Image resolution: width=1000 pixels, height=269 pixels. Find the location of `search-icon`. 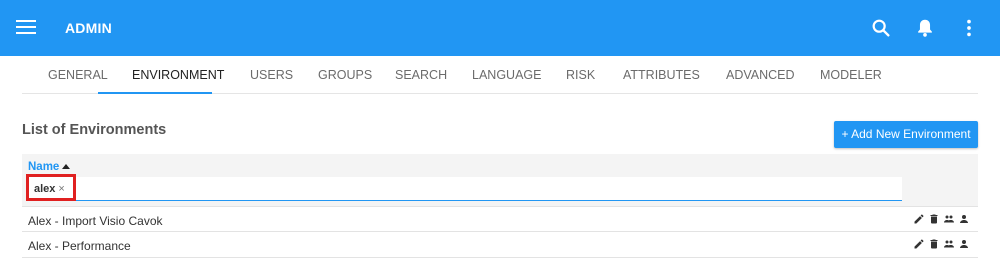

search-icon is located at coordinates (881, 28).